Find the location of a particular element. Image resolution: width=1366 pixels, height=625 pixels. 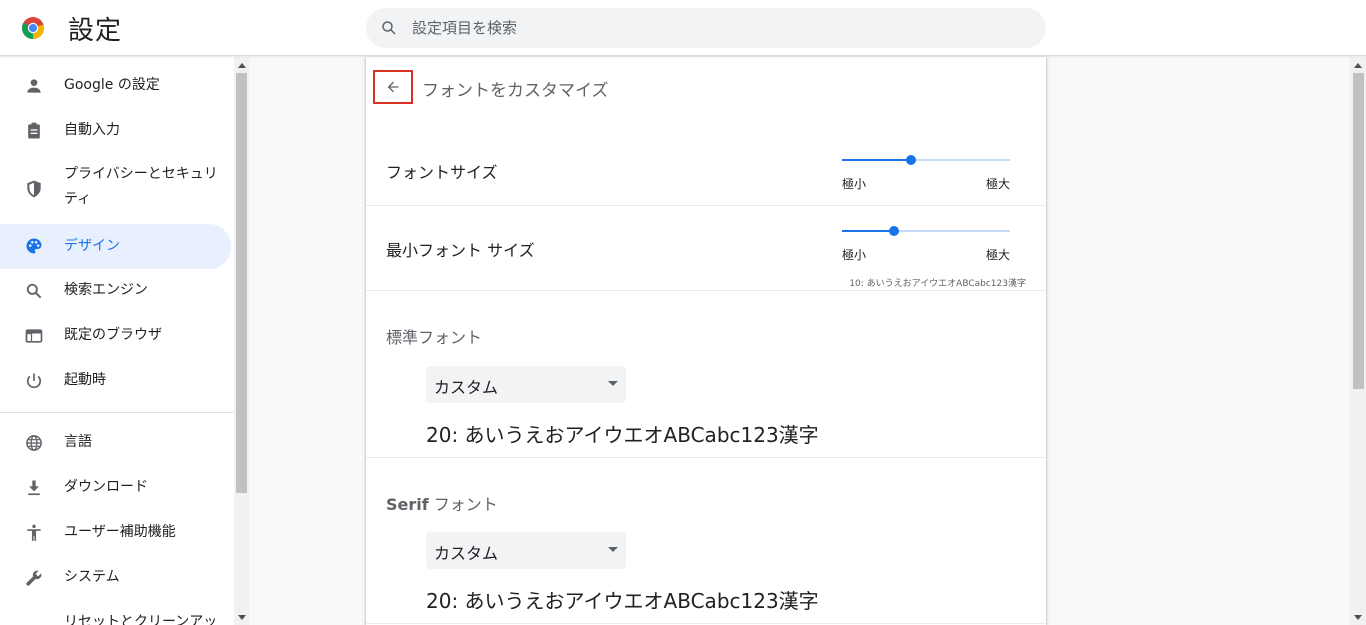

back-button is located at coordinates (393, 87).